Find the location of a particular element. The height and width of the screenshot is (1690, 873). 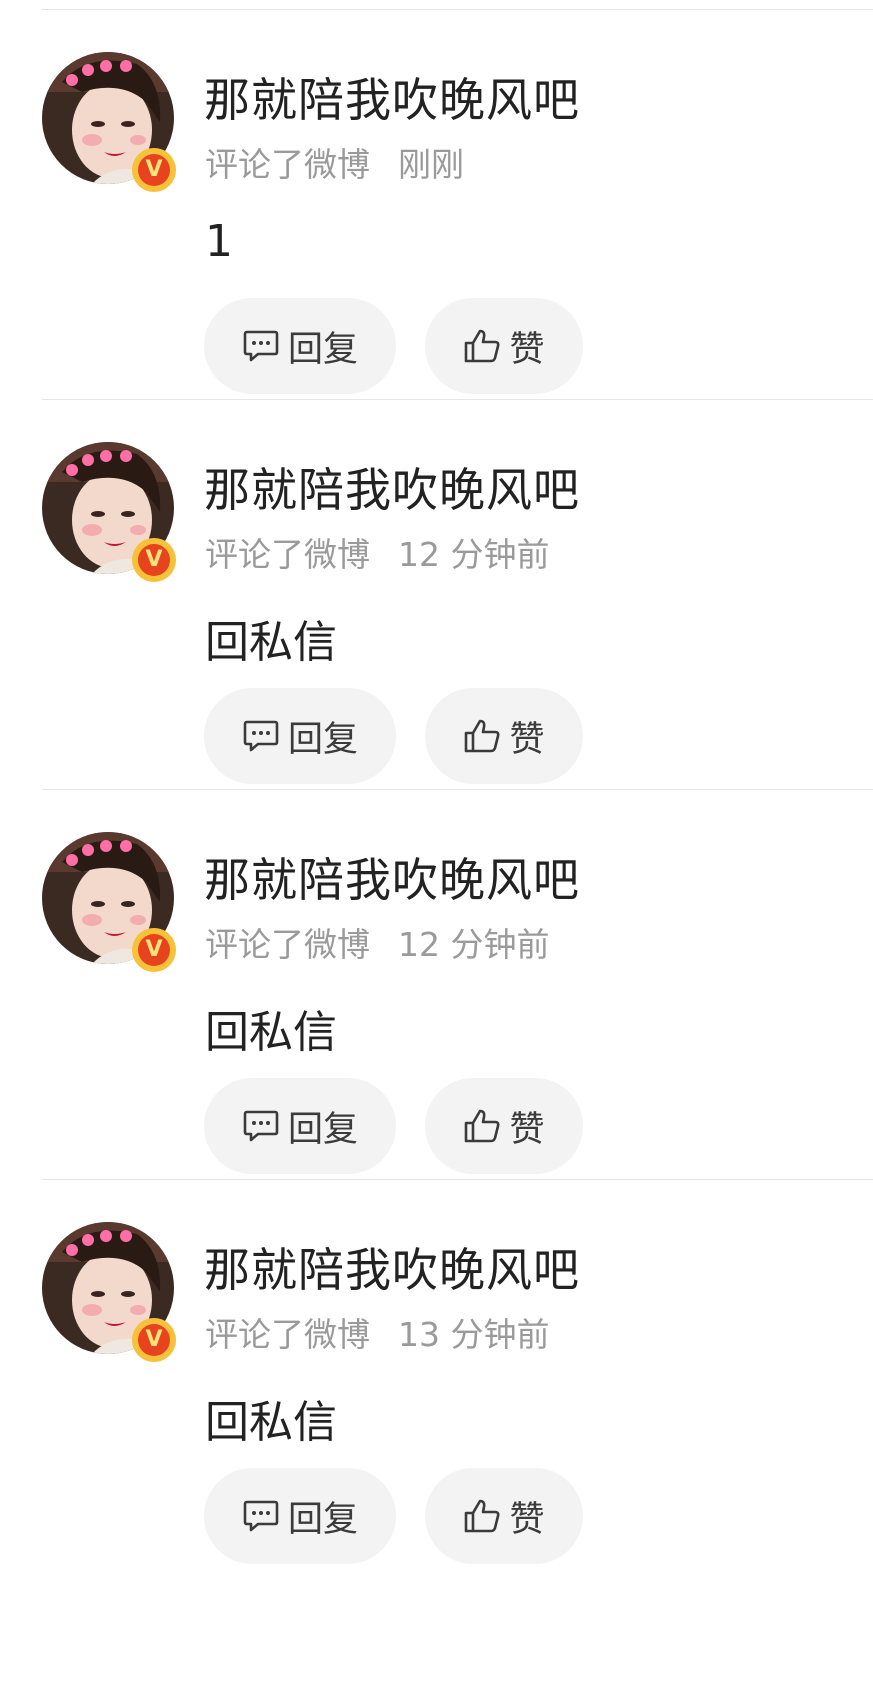

timestamp: 13 分钟前 is located at coordinates (474, 1334).